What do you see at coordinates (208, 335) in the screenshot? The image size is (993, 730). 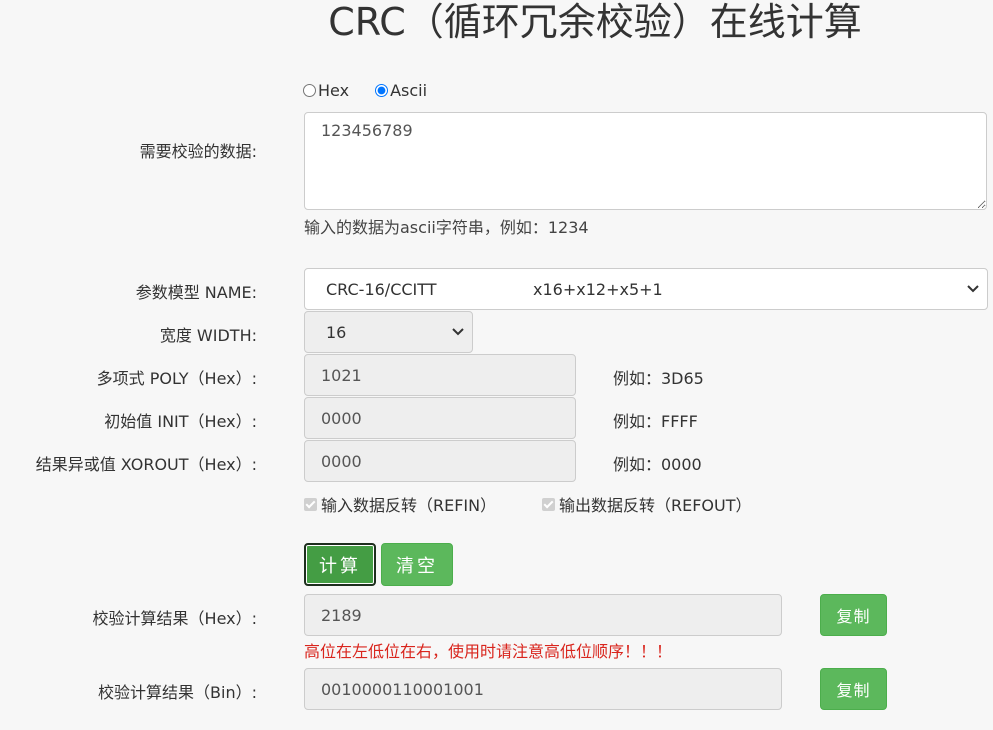 I see `width-label: 宽度 WIDTH:` at bounding box center [208, 335].